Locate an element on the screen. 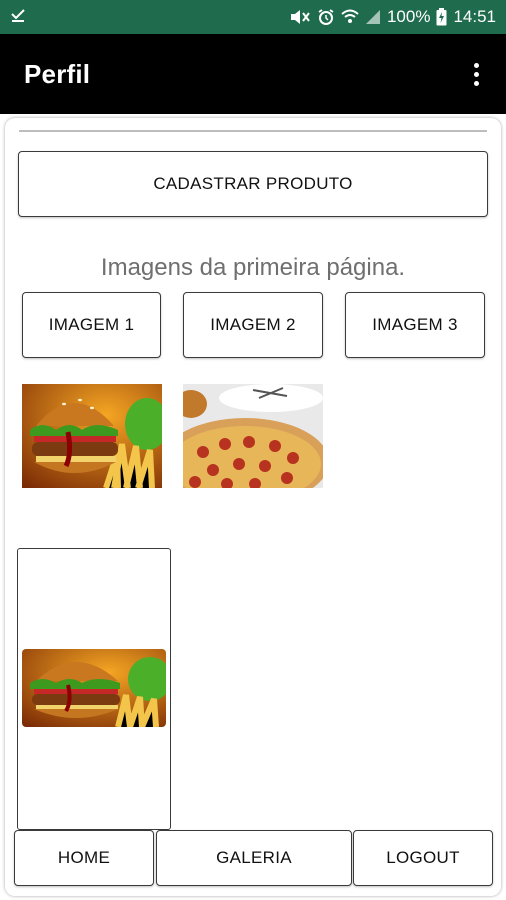 This screenshot has height=900, width=506. status-bar: 100% 14:51 is located at coordinates (253, 17).